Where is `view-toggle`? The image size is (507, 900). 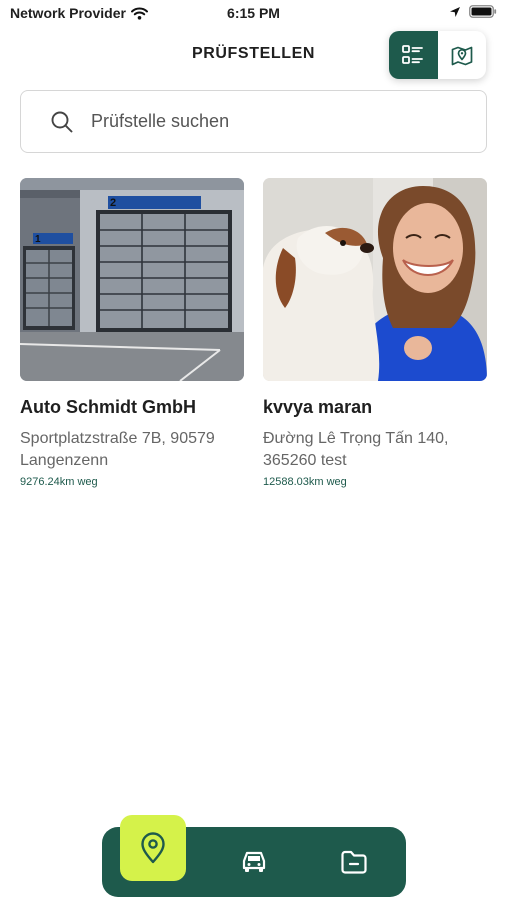 view-toggle is located at coordinates (437, 55).